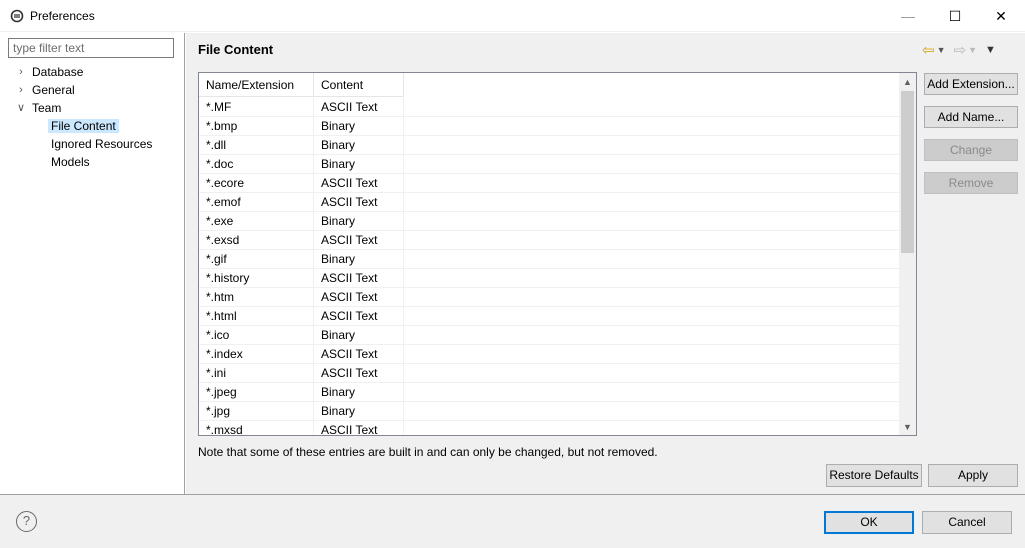 The image size is (1025, 548). Describe the element at coordinates (971, 183) in the screenshot. I see `remove-button: Remove` at that location.